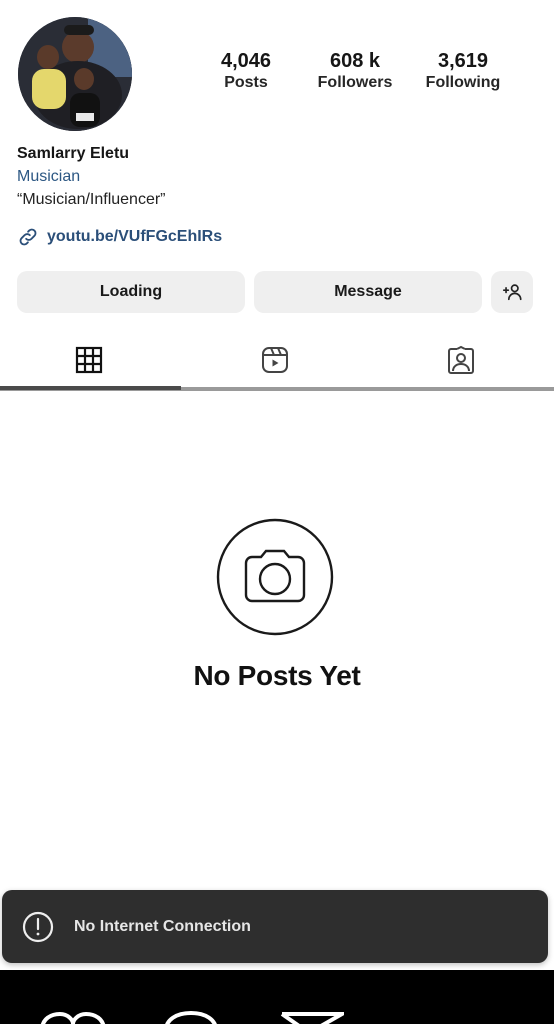 This screenshot has height=1024, width=554. What do you see at coordinates (135, 236) in the screenshot?
I see `profile-link-text: youtu.be/VUfFGcEhIRs` at bounding box center [135, 236].